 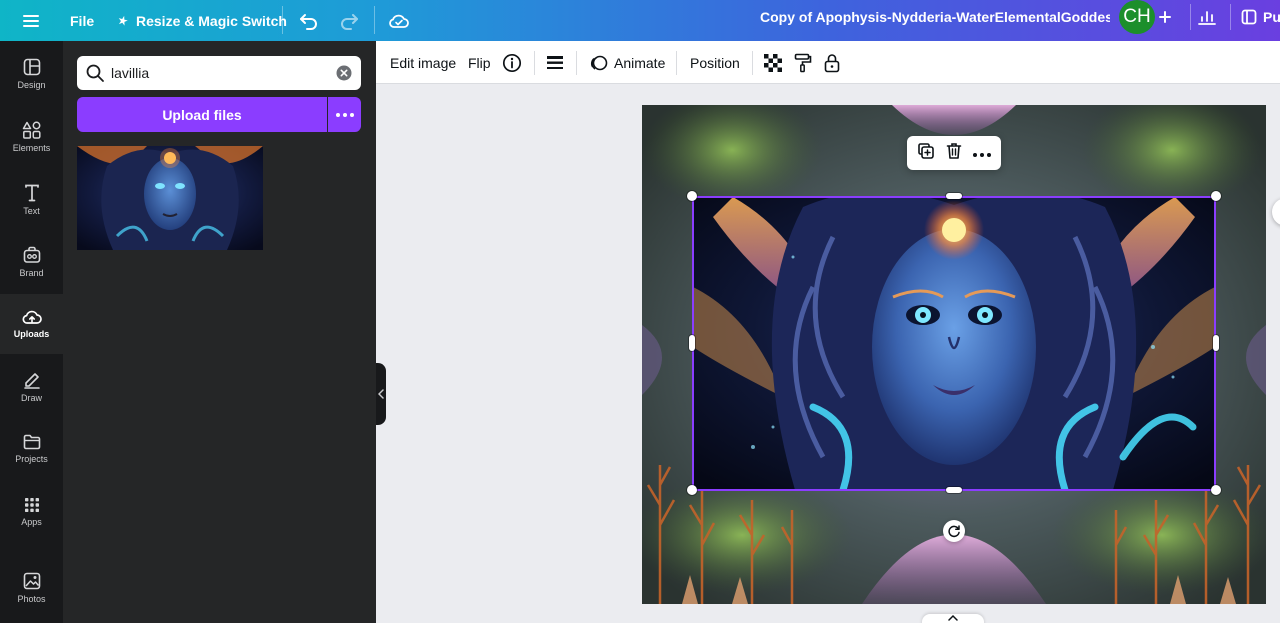 I want to click on resize-magic-switch-button: Resize & Magic Switch, so click(x=201, y=21).